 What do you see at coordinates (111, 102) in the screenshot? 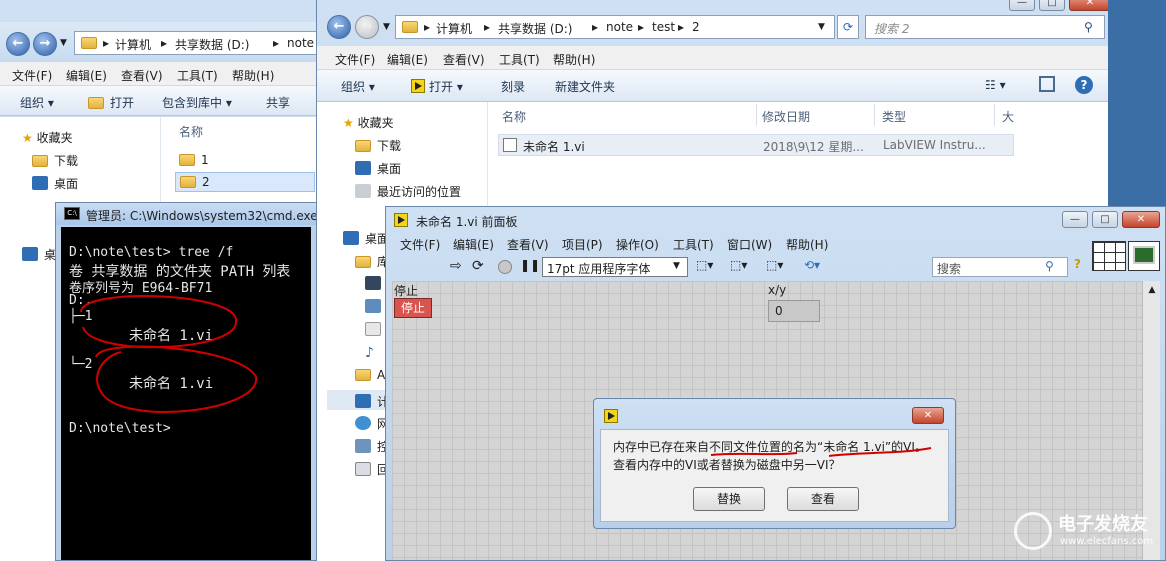
I see `open-button: 打开` at bounding box center [111, 102].